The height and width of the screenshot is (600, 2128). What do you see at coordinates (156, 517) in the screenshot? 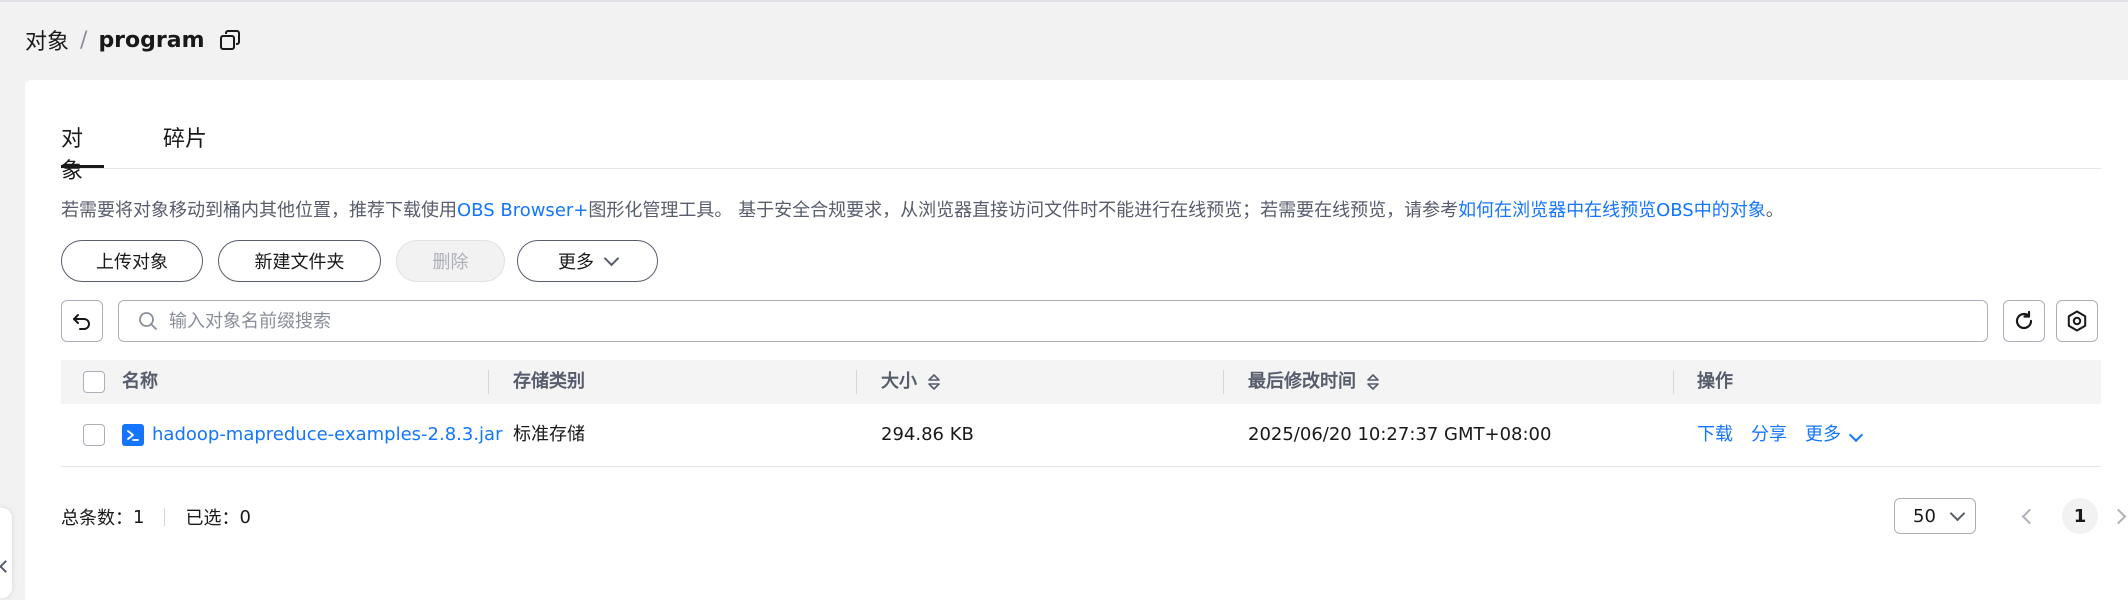
I see `selection-summary: 总条数： 1 已选： 0` at bounding box center [156, 517].